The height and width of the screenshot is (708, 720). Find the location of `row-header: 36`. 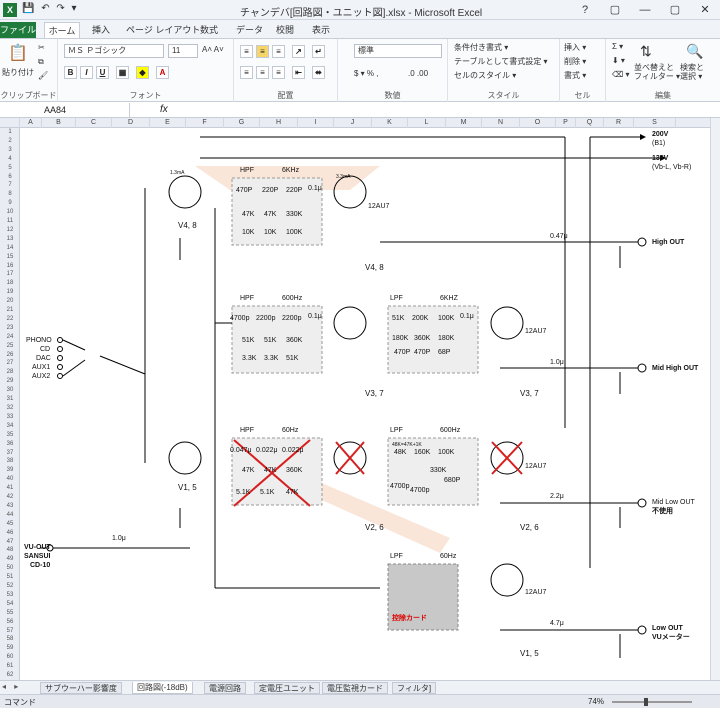

row-header: 36 is located at coordinates (10, 444).